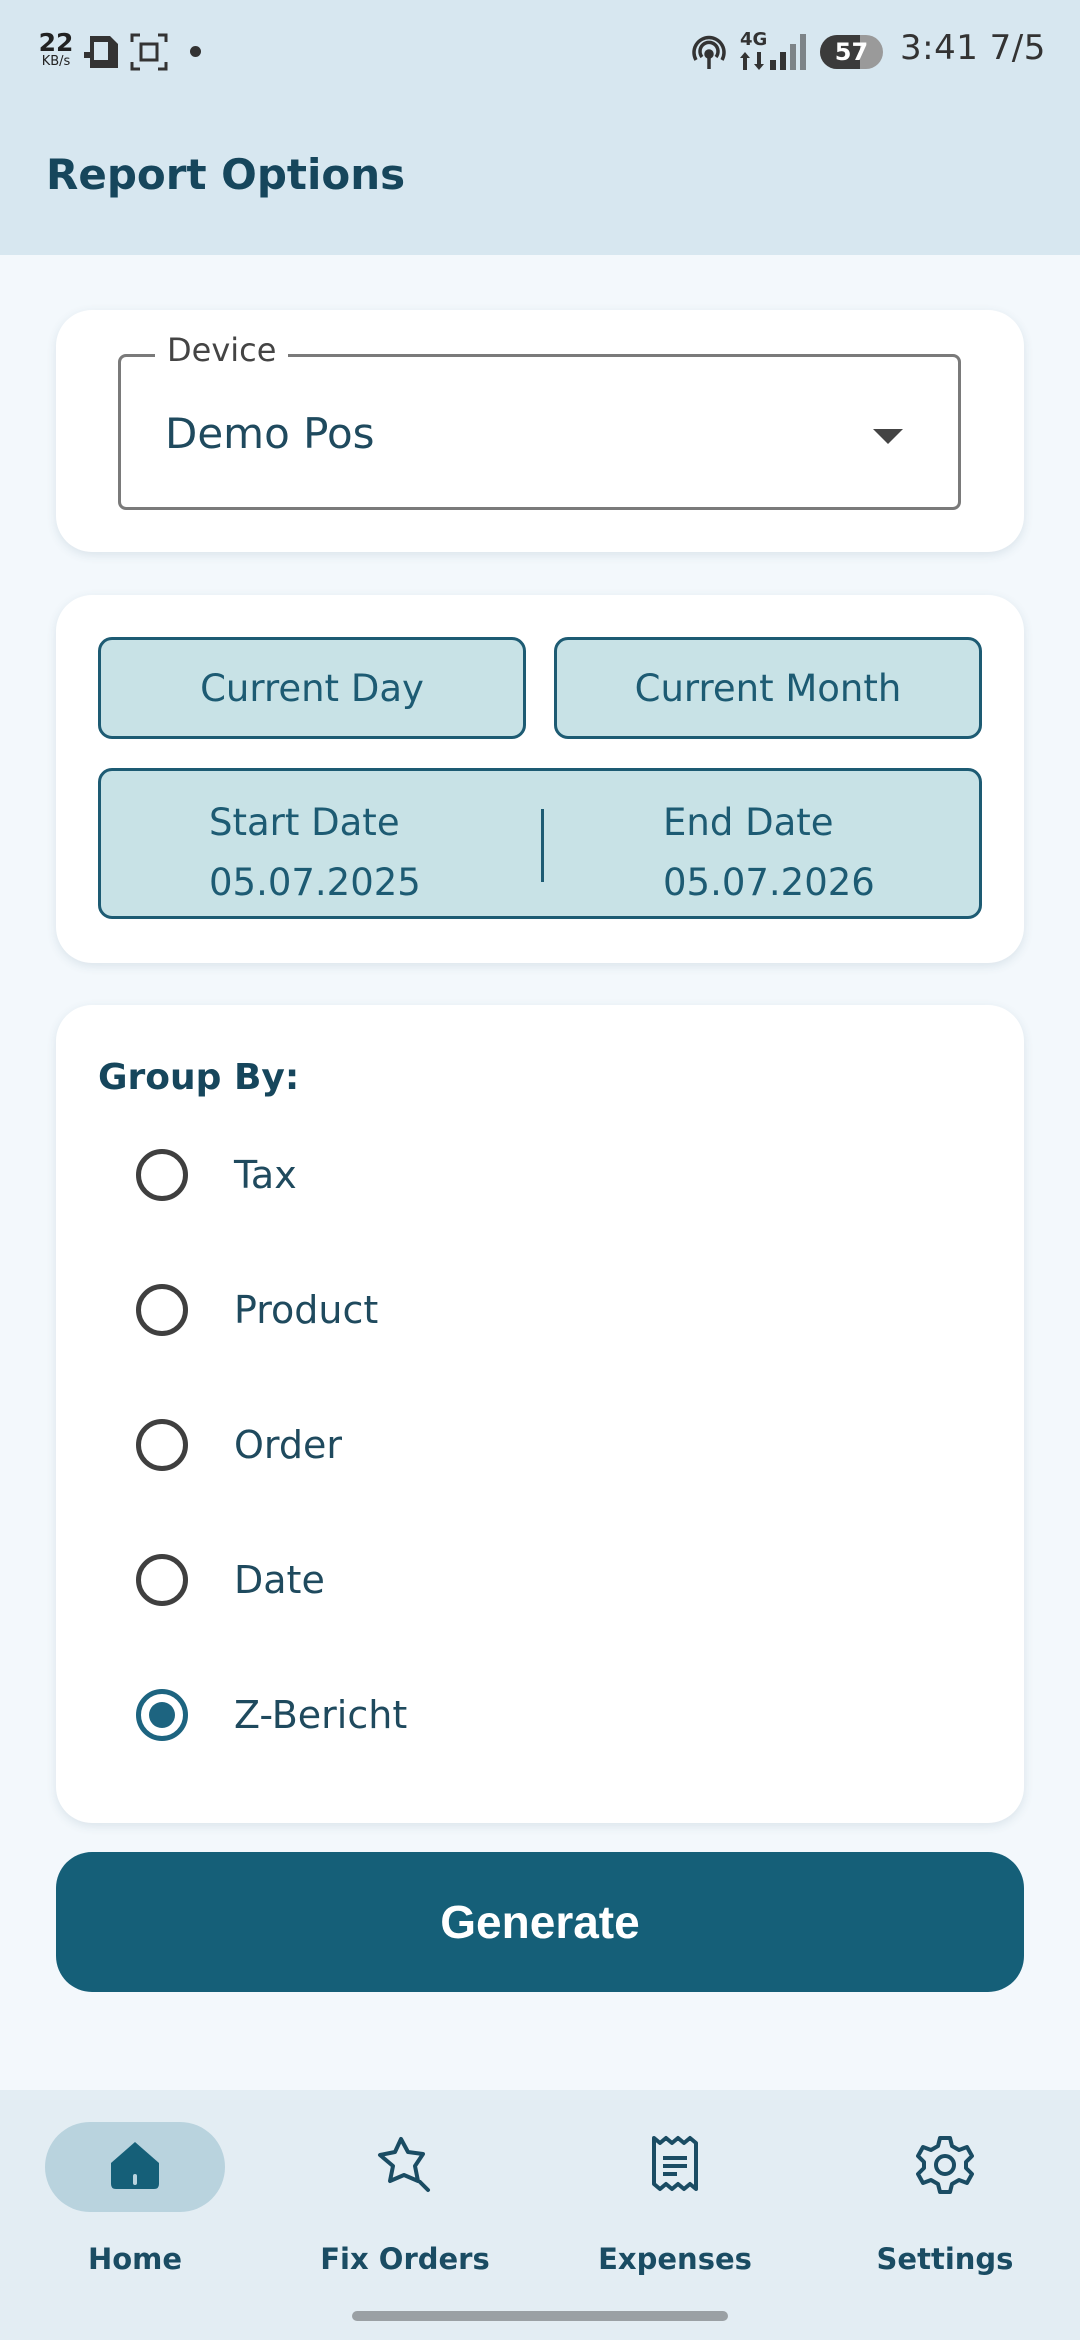  I want to click on end-date-label: End Date, so click(748, 822).